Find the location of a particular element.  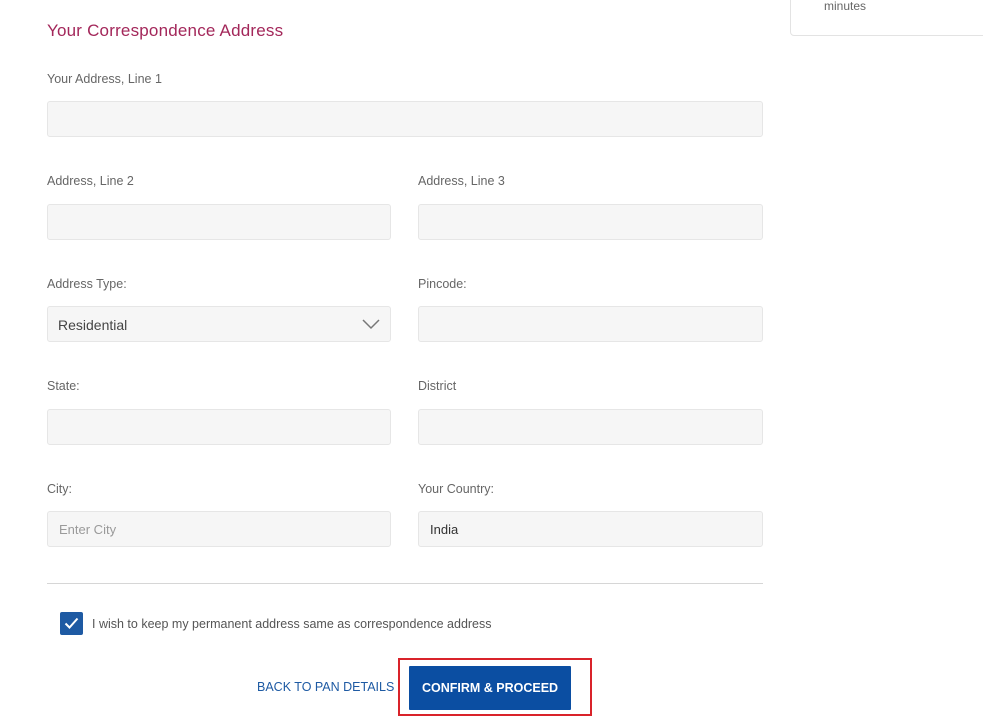

address-line3-label: Address, Line 3 is located at coordinates (461, 181).